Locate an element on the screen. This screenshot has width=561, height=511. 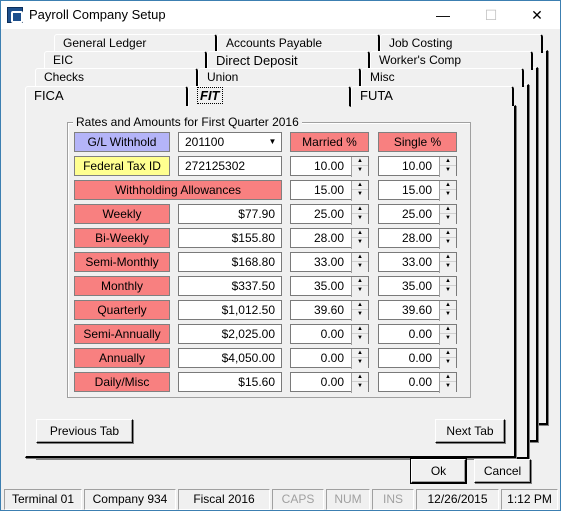
gl-withhold-value: 201100 is located at coordinates (205, 142).